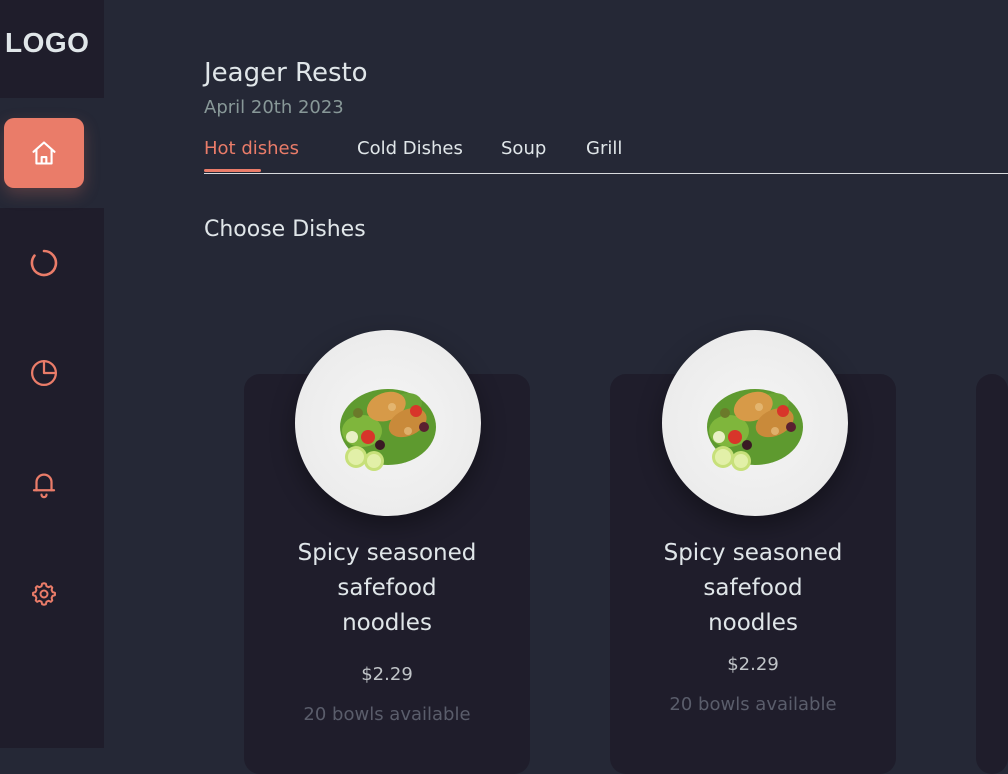 This screenshot has height=774, width=1008. I want to click on bell-icon, so click(44, 486).